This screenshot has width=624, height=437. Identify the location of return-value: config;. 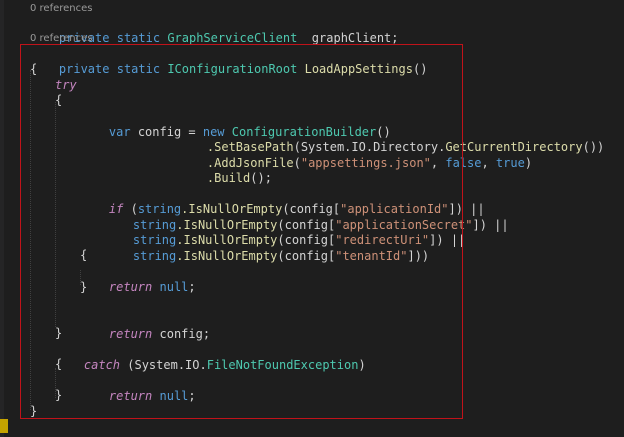
(181, 333).